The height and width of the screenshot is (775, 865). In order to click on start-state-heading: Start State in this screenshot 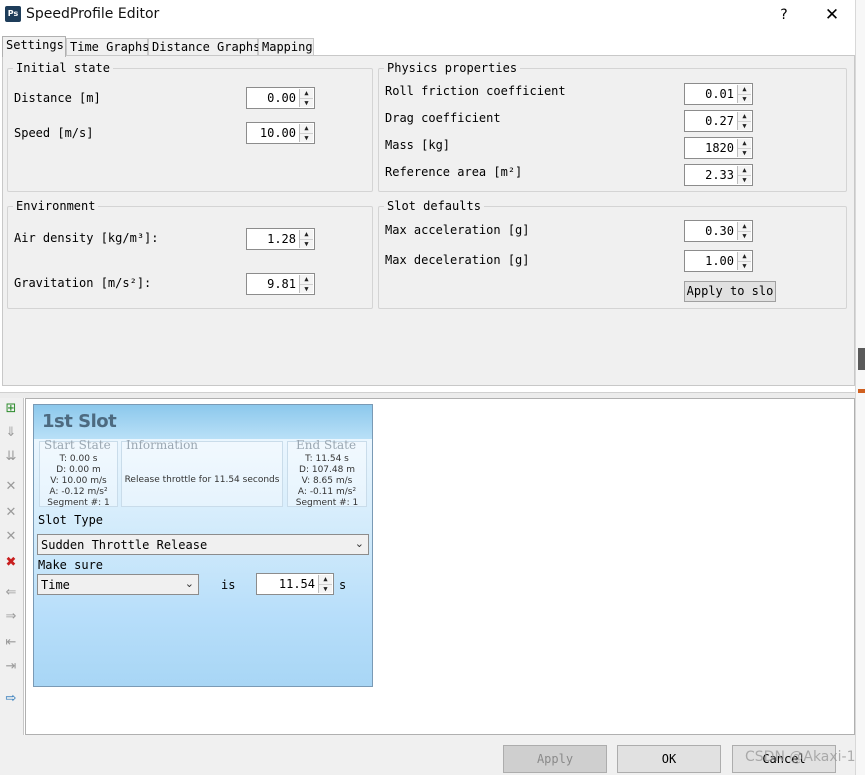, I will do `click(77, 445)`.